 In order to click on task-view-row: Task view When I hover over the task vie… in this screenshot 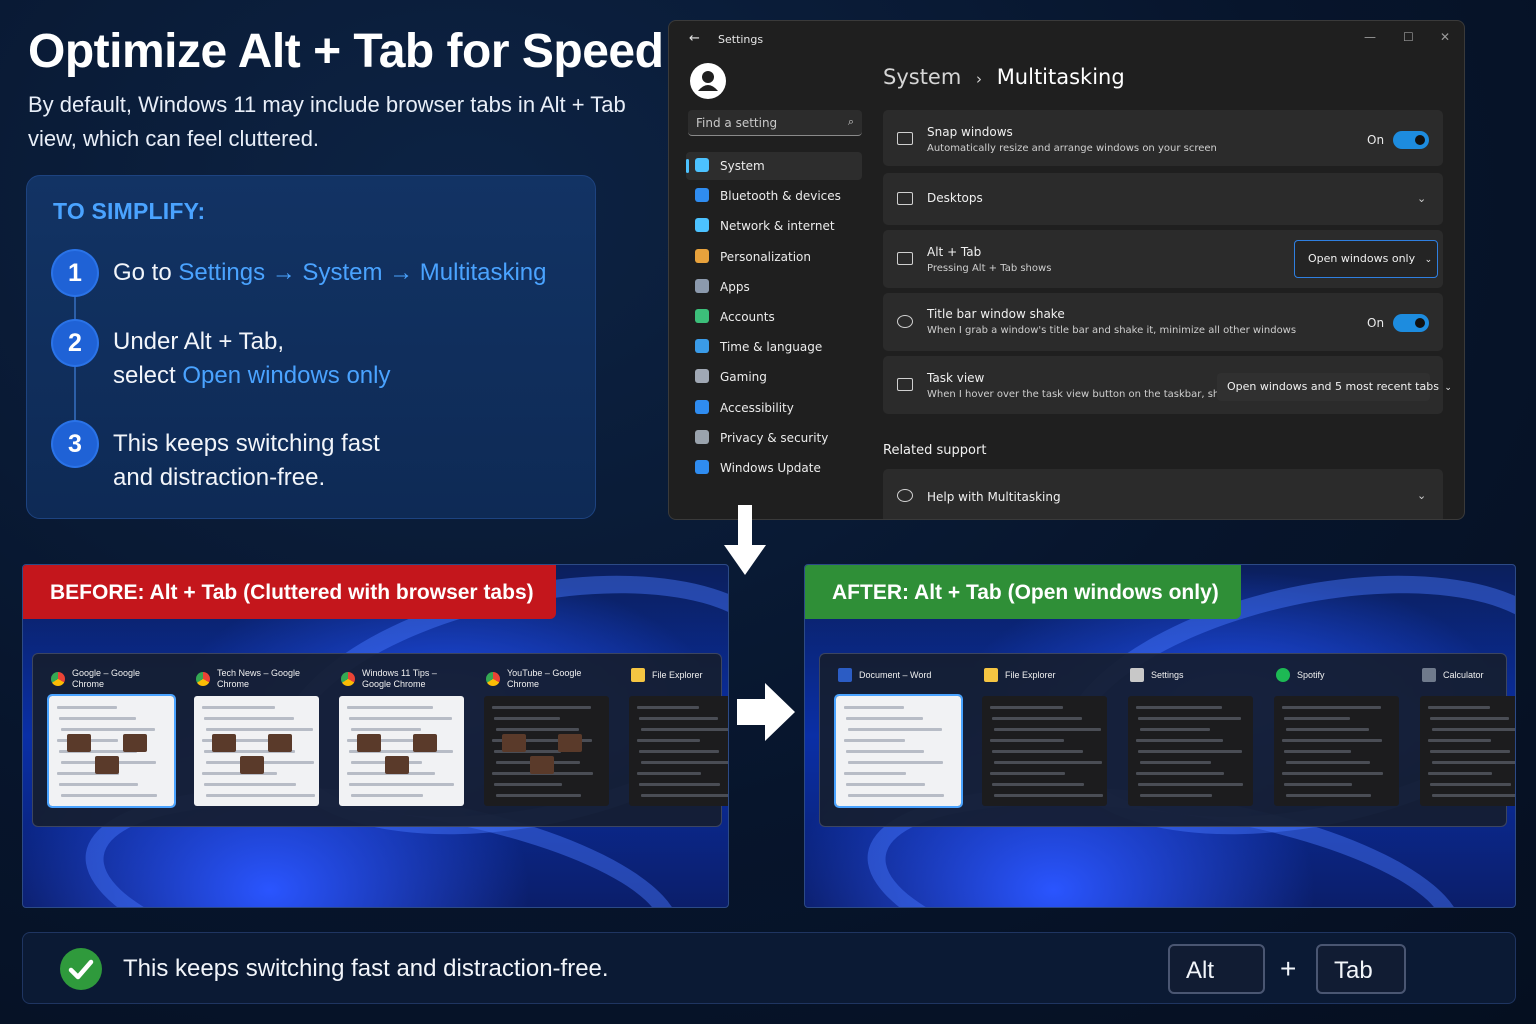, I will do `click(1167, 385)`.